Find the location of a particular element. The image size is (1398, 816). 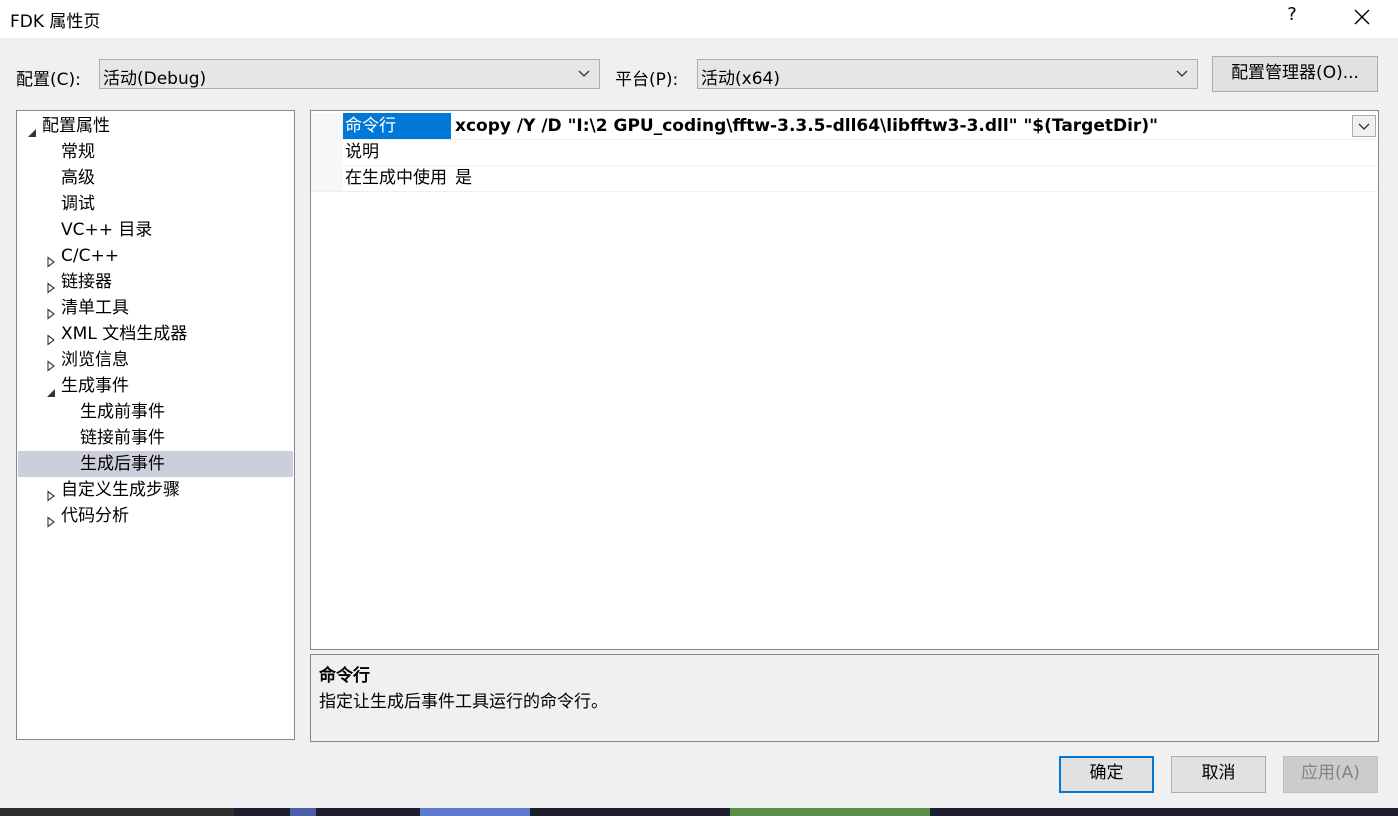

tree-item-label: XML 文档生成器 is located at coordinates (124, 334).